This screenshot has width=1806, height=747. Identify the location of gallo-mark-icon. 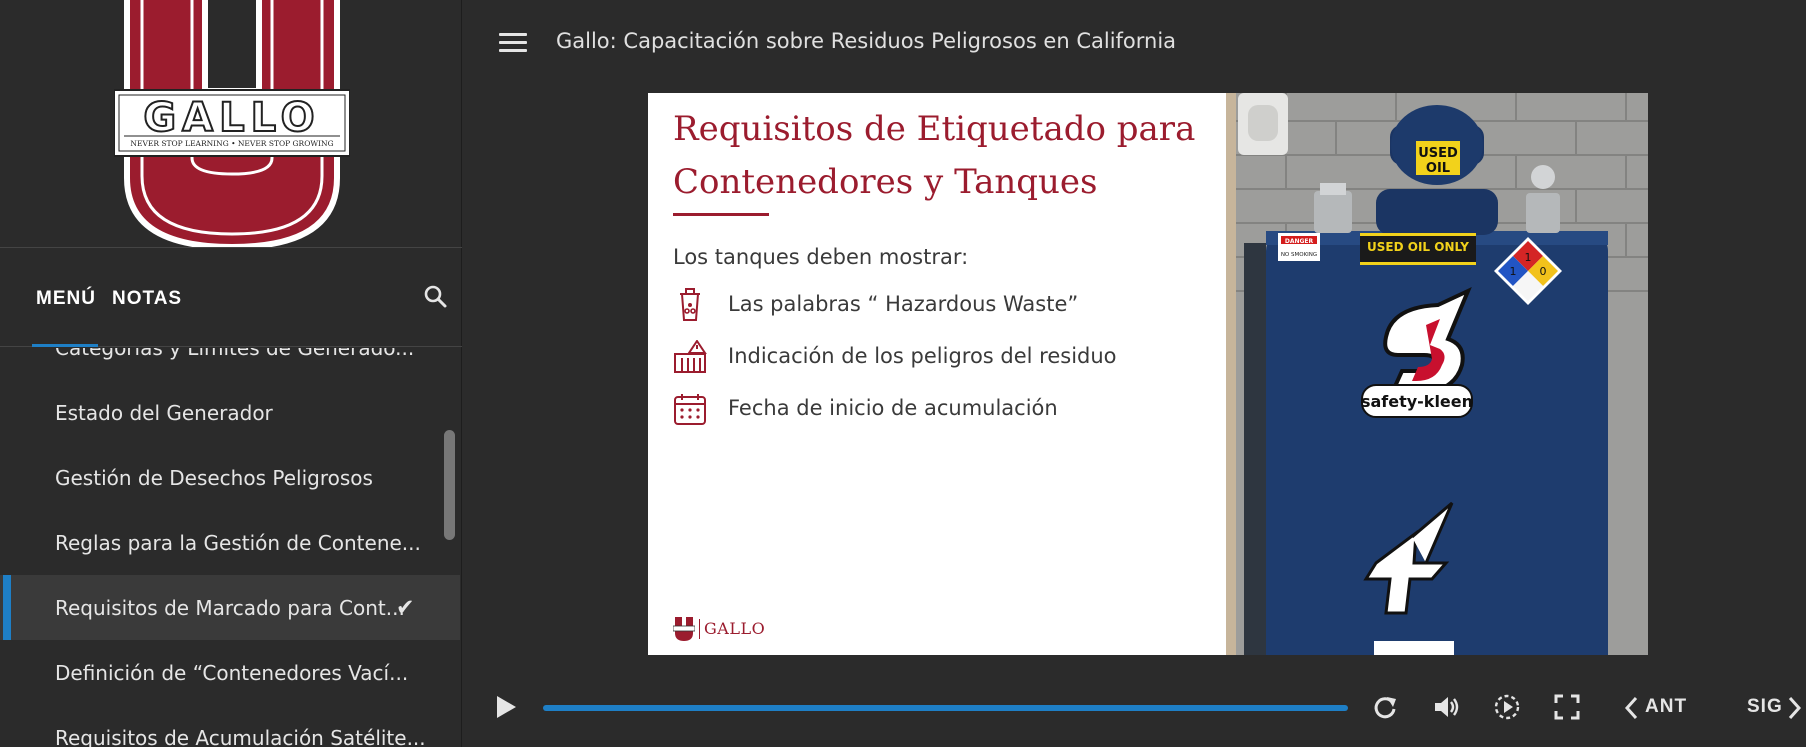
(684, 629).